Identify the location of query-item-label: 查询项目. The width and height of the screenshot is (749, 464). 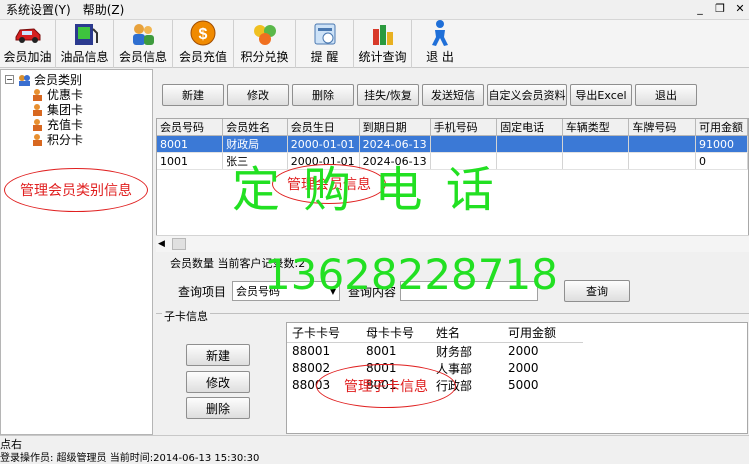
(202, 291).